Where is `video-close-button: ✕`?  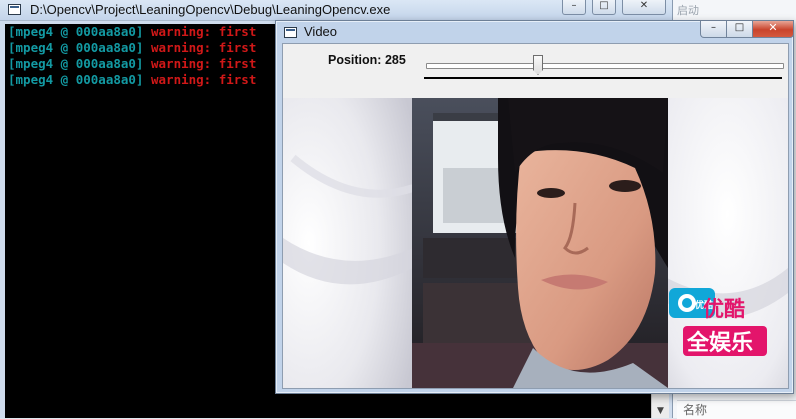 video-close-button: ✕ is located at coordinates (773, 29).